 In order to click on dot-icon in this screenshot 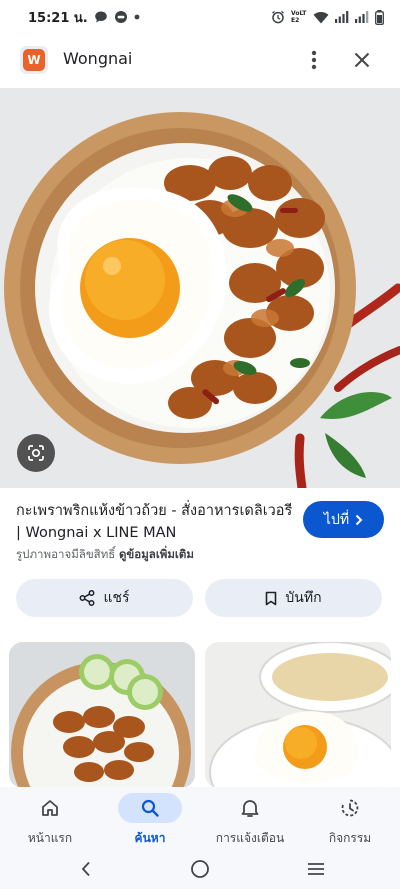, I will do `click(137, 17)`.